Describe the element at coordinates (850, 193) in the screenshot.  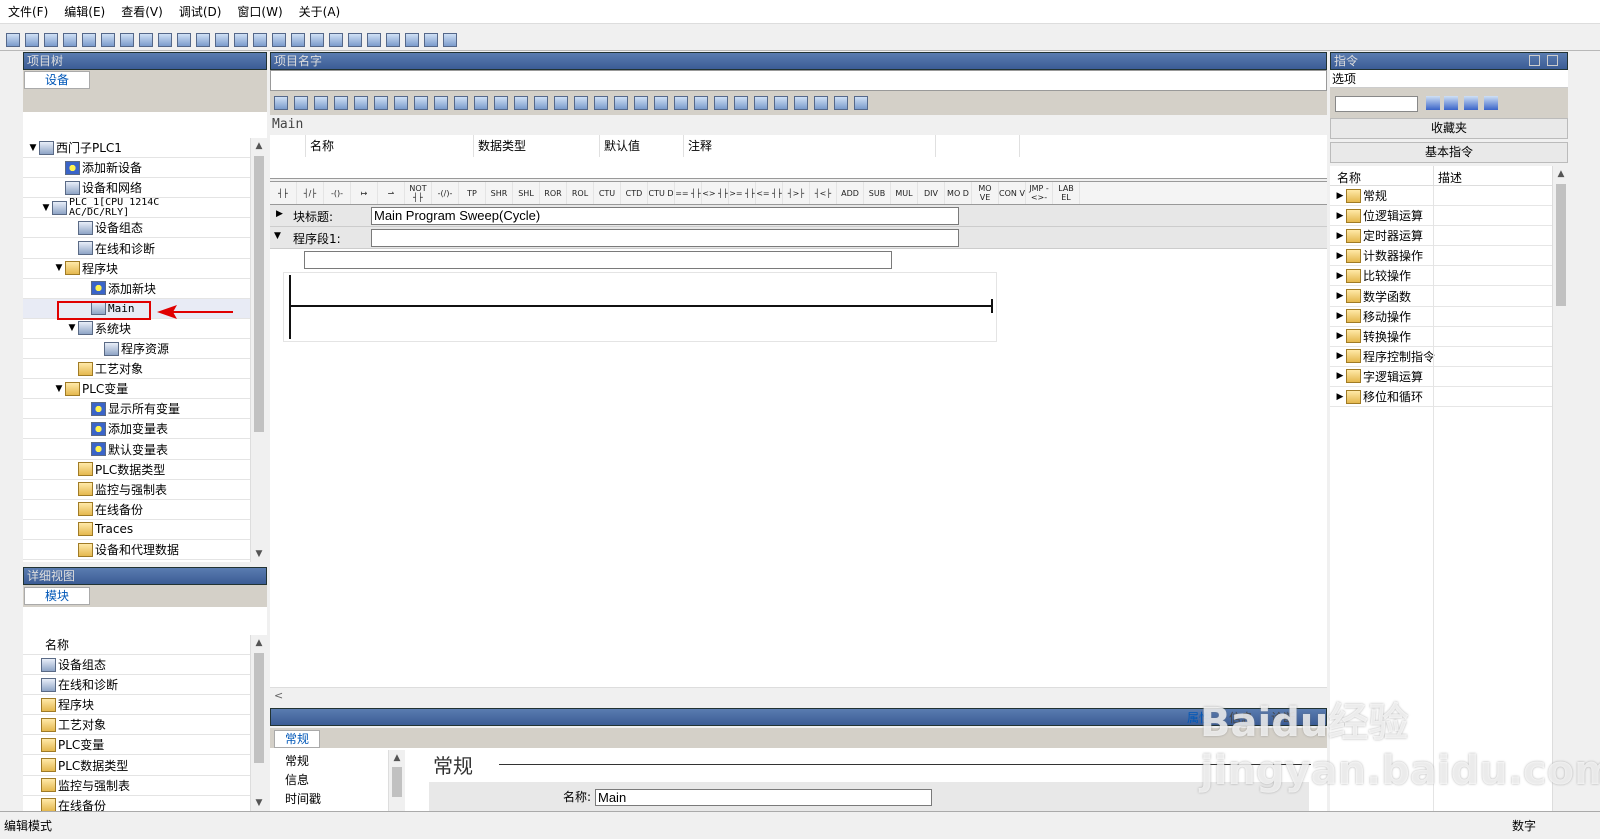
I see `ladder-instruction-button: ADD` at that location.